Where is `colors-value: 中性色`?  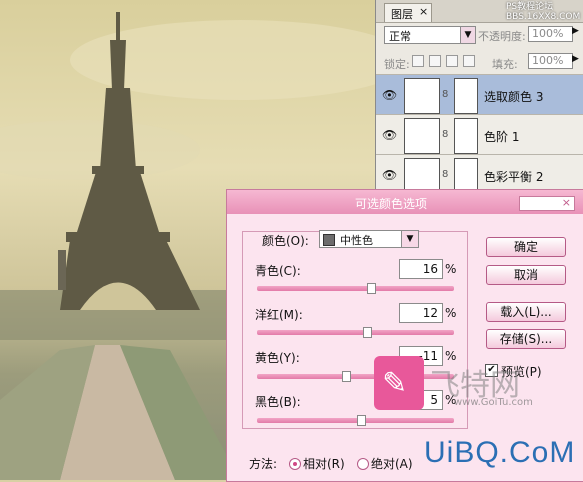 colors-value: 中性色 is located at coordinates (356, 240).